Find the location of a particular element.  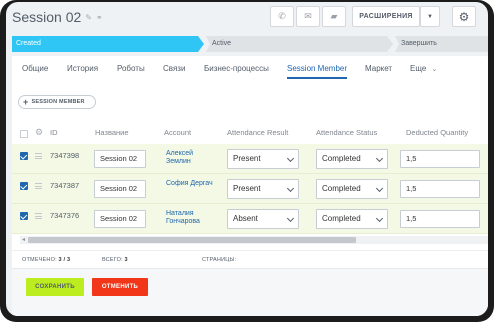

gear-icon: ⚙ is located at coordinates (464, 16).